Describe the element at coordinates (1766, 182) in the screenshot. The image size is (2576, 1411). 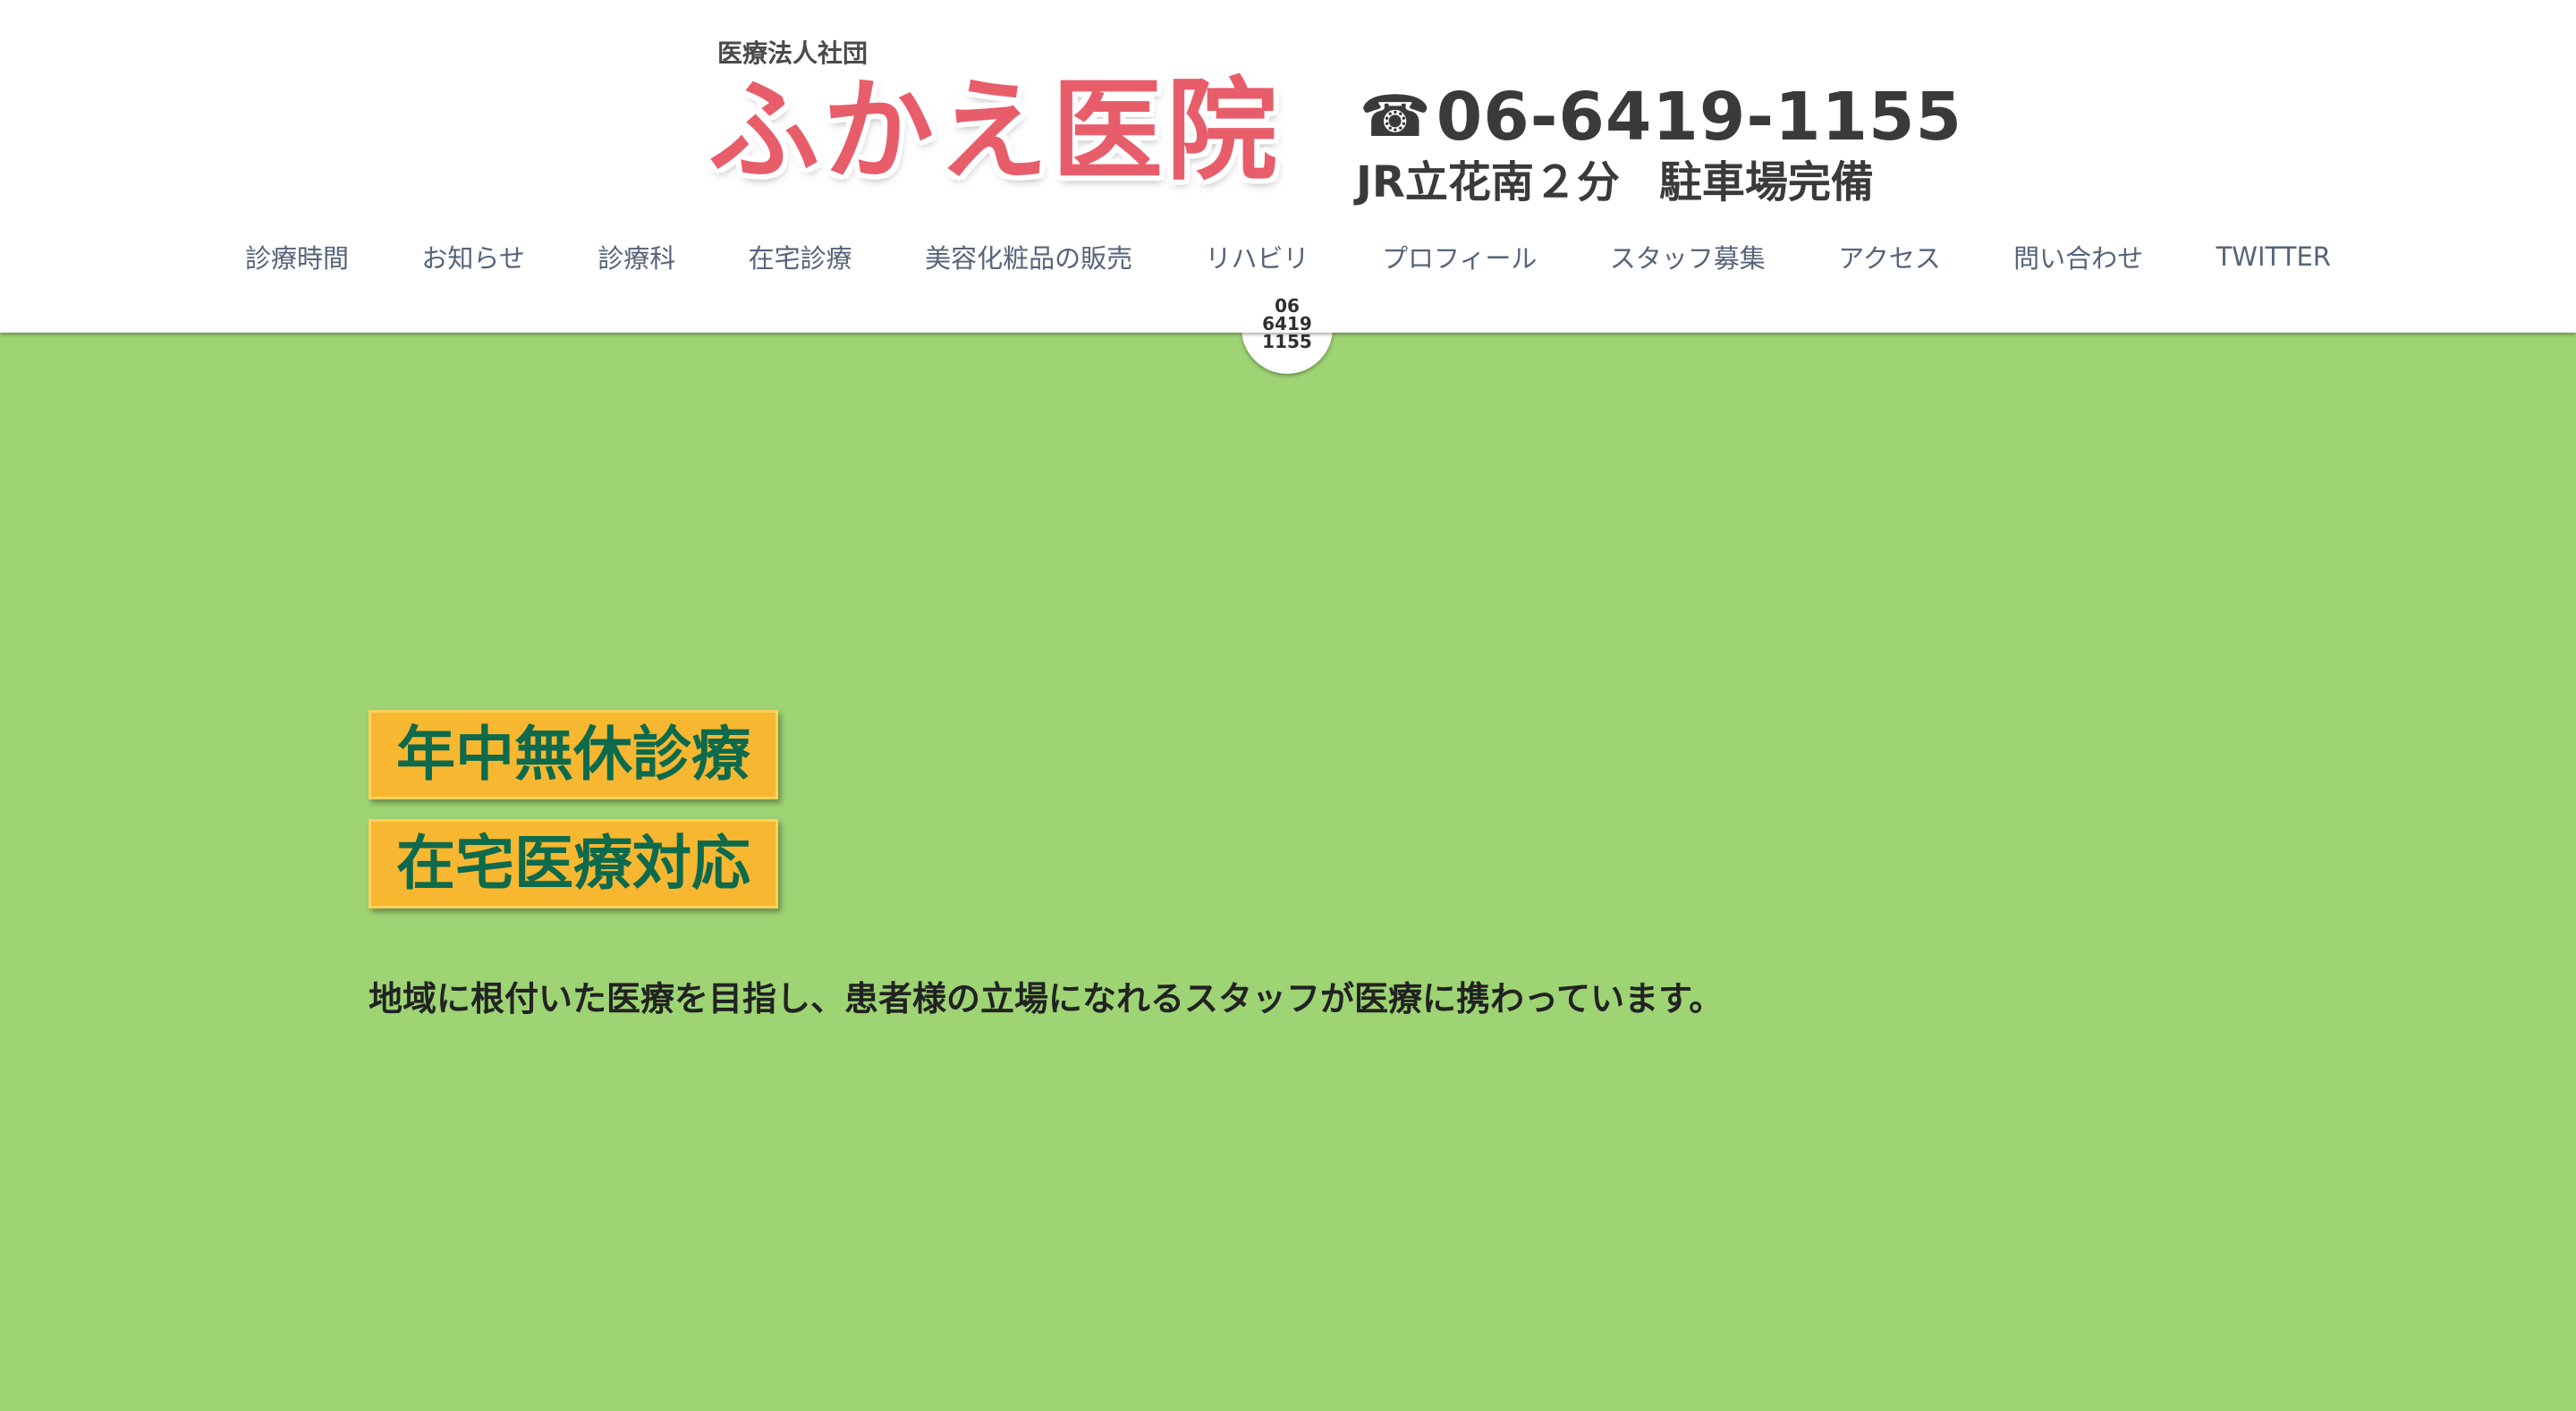
I see `parking-info: 駐車場完備` at that location.